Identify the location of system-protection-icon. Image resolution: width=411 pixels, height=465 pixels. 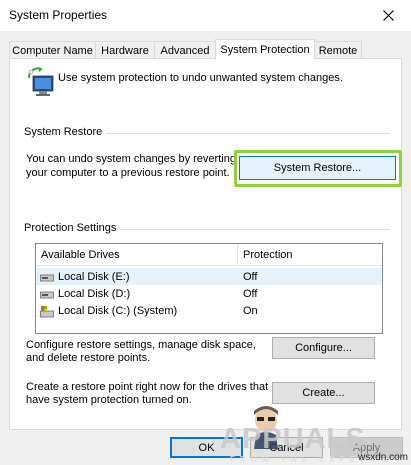
(41, 81).